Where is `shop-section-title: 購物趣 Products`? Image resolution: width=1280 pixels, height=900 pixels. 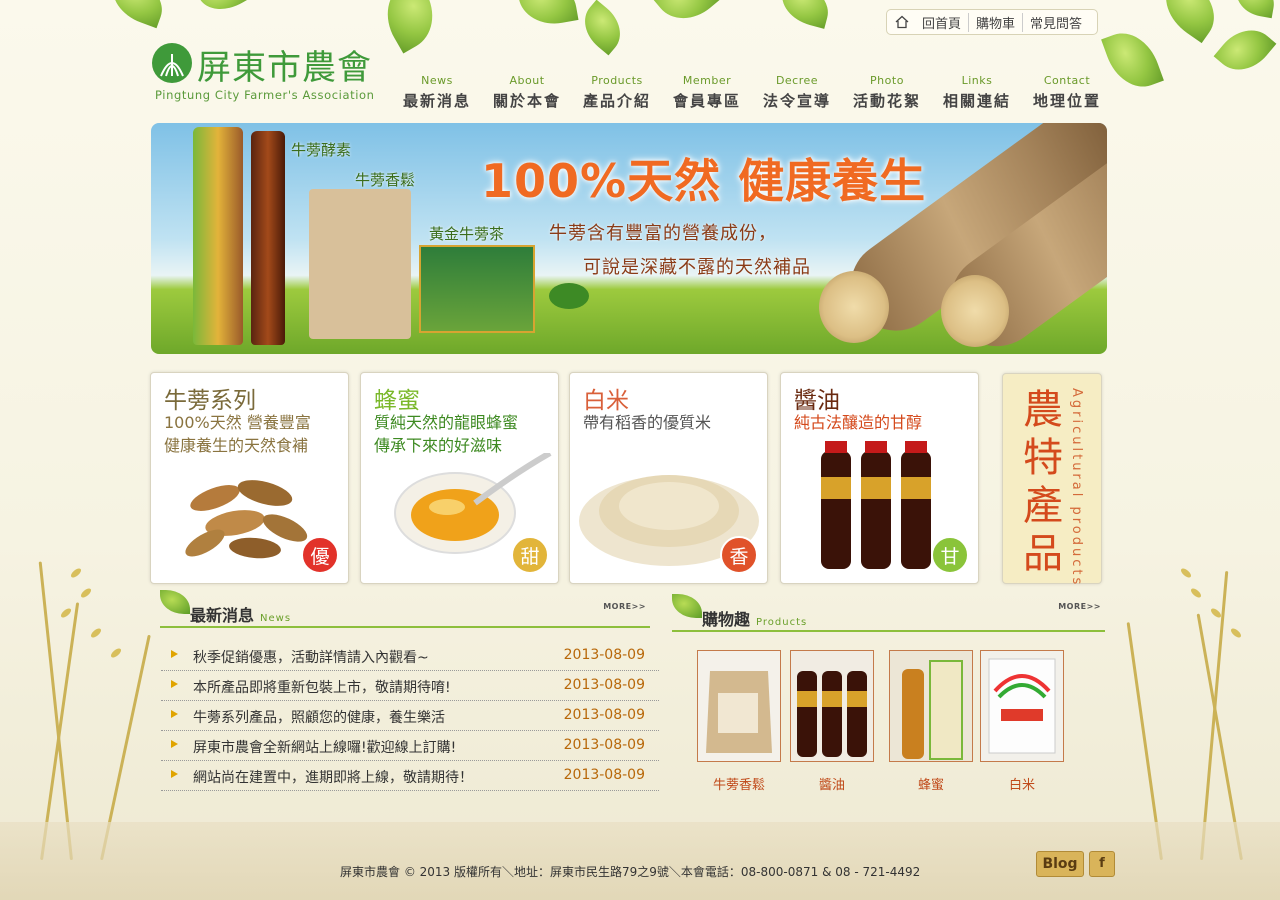 shop-section-title: 購物趣 Products is located at coordinates (754, 618).